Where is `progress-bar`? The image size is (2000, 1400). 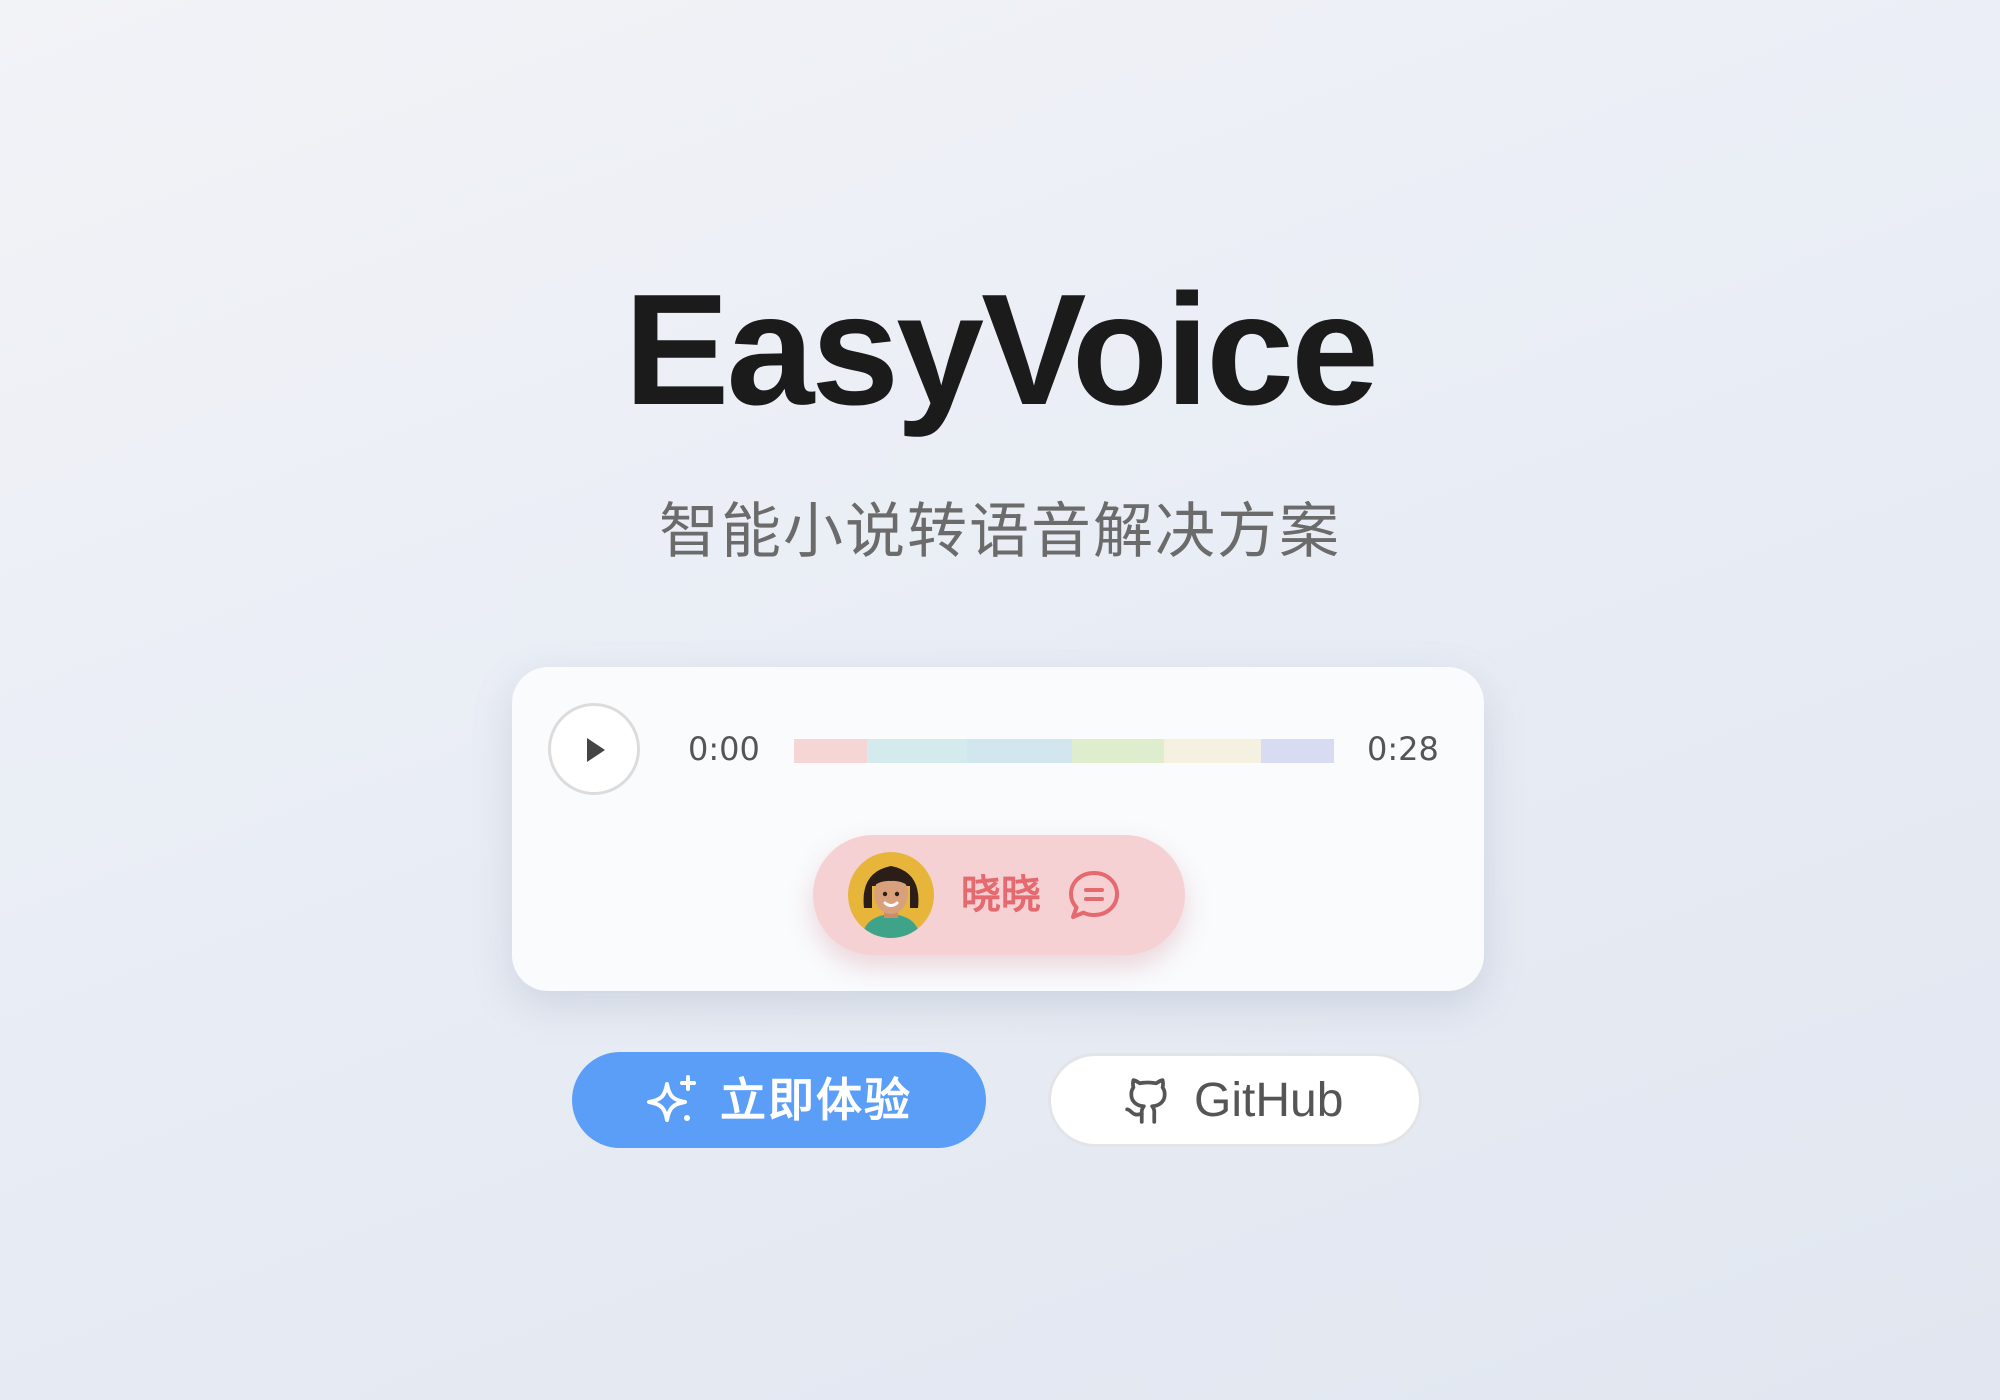 progress-bar is located at coordinates (1064, 751).